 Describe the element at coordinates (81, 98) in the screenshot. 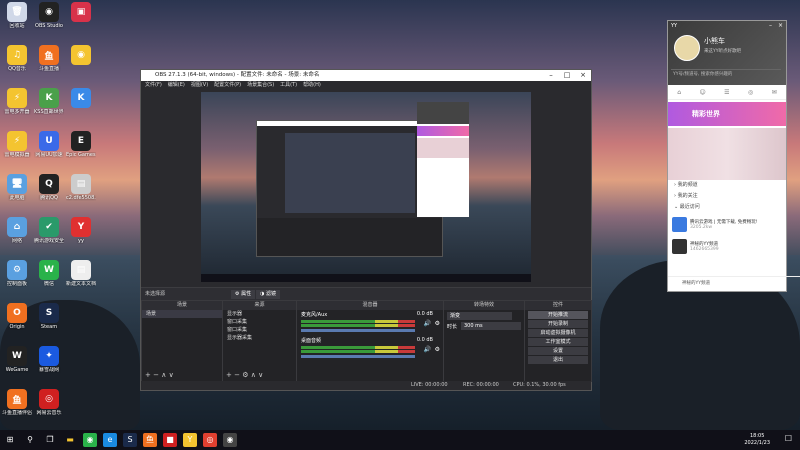

I see `desktop-icon: K` at that location.